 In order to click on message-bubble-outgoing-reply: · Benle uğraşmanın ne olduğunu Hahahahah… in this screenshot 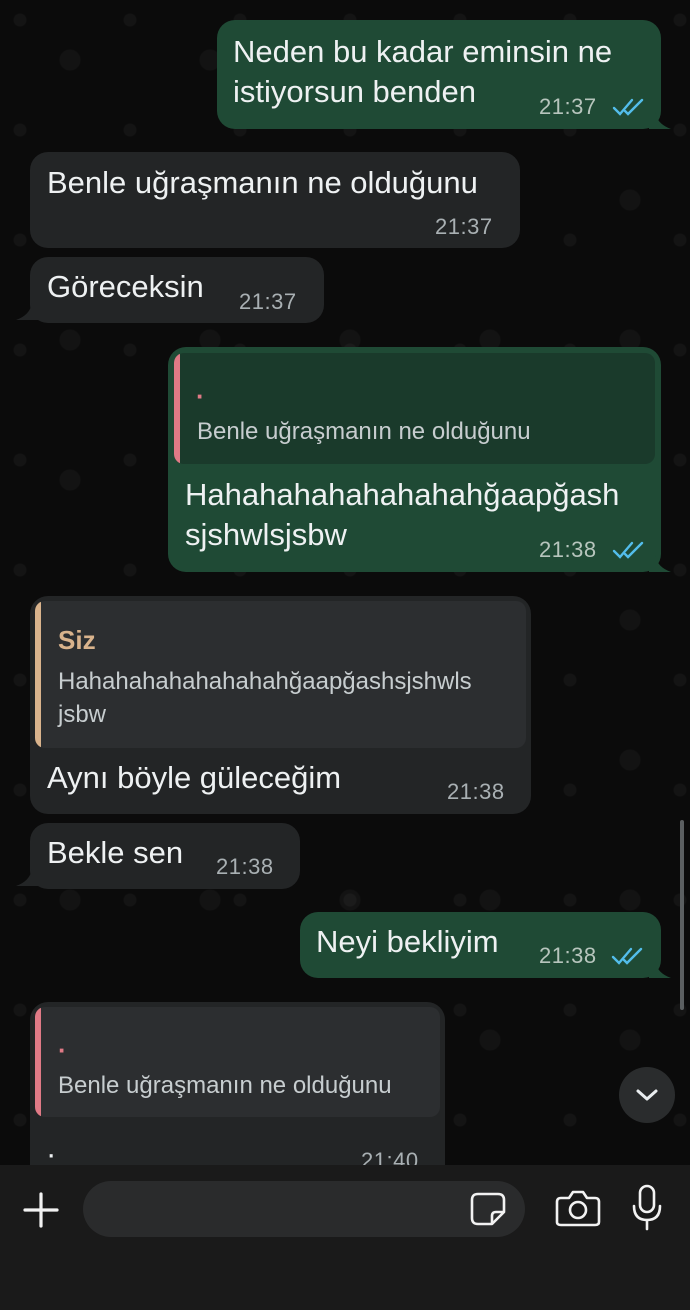, I will do `click(419, 459)`.